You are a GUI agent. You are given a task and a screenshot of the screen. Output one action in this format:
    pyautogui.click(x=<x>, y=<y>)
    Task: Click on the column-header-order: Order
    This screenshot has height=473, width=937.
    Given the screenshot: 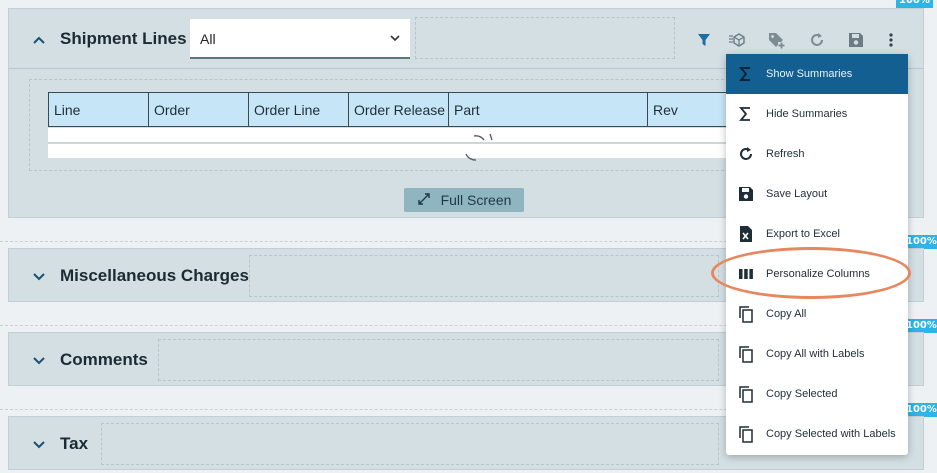 What is the action you would take?
    pyautogui.click(x=198, y=109)
    